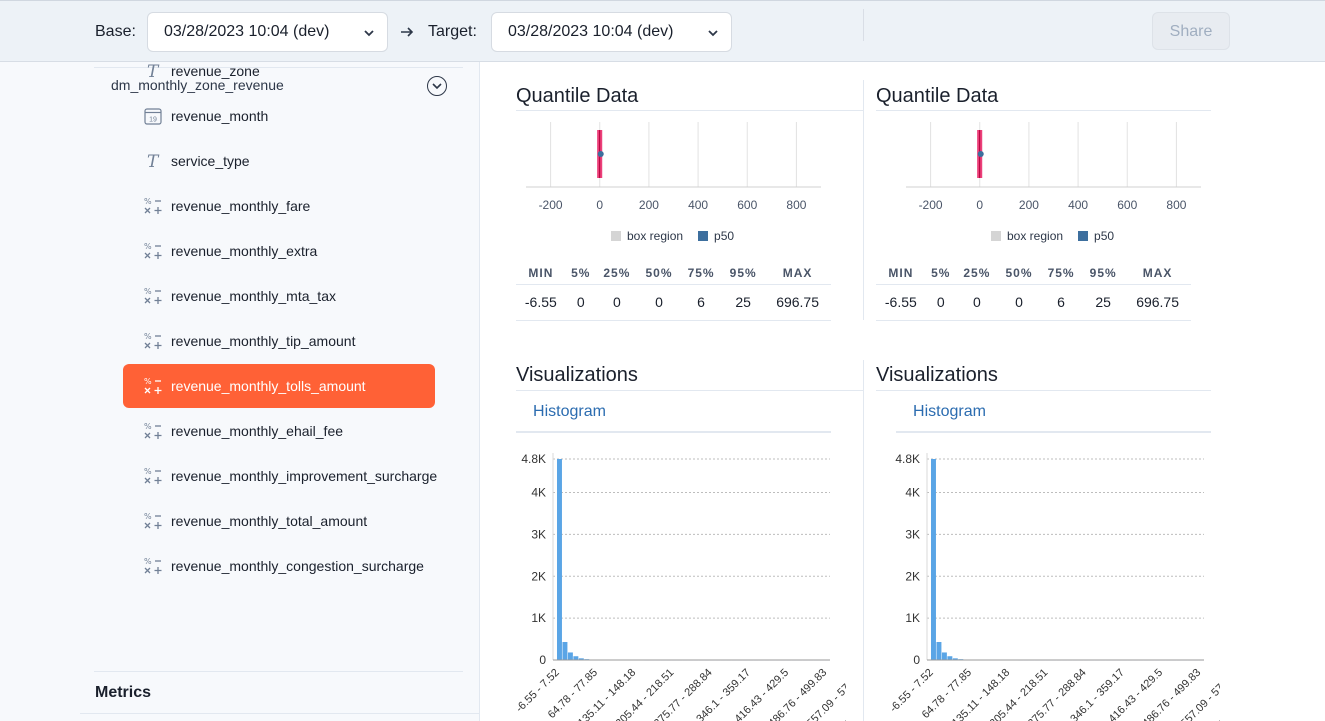 The width and height of the screenshot is (1325, 721). I want to click on column-label: service_type, so click(210, 161).